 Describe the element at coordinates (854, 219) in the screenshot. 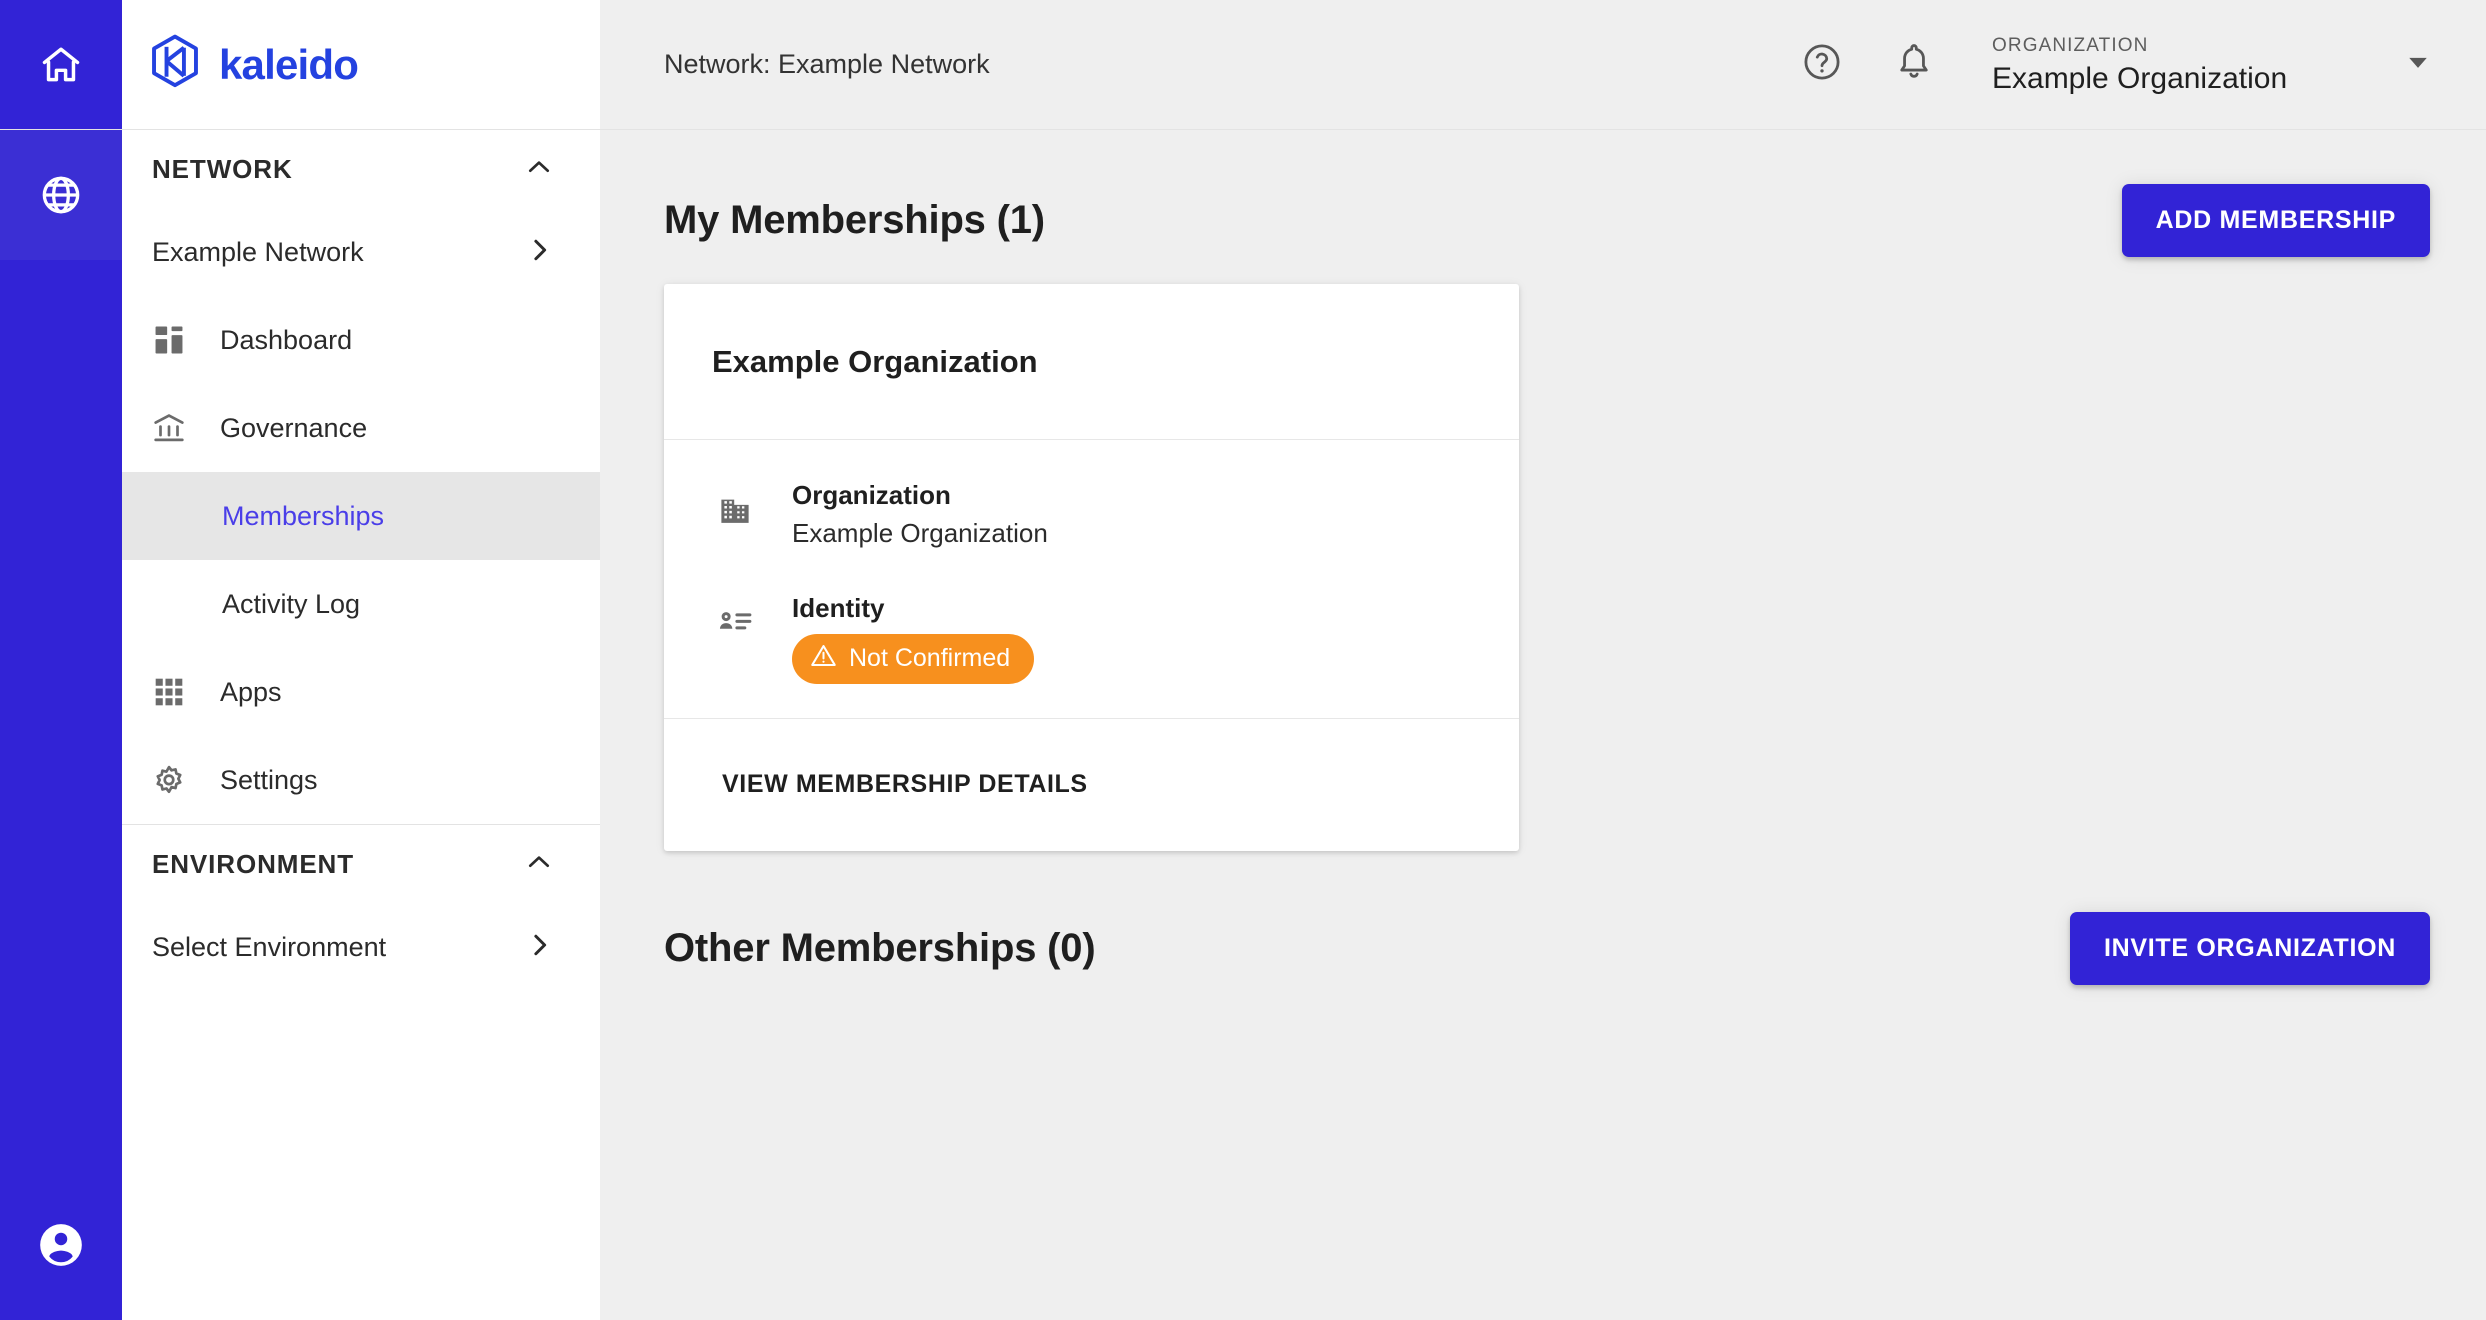

I see `my-memberships-title: My Memberships (1)` at that location.